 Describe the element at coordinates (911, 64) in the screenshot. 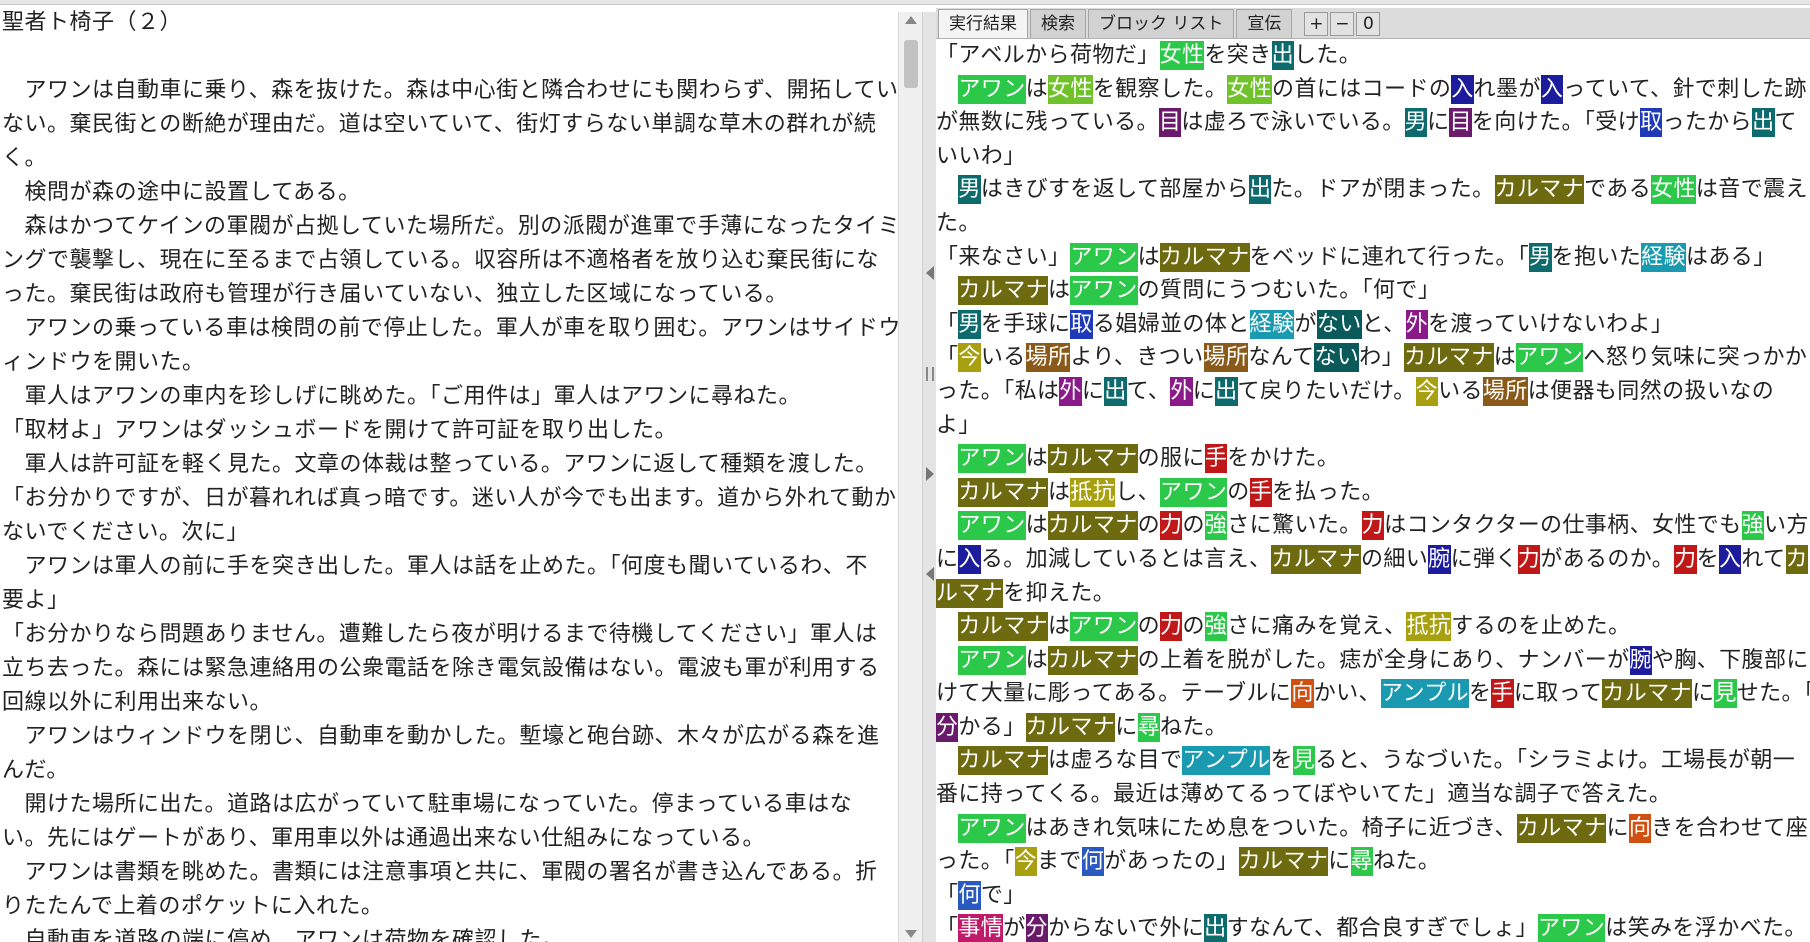

I see `scrollbar-thumb` at that location.